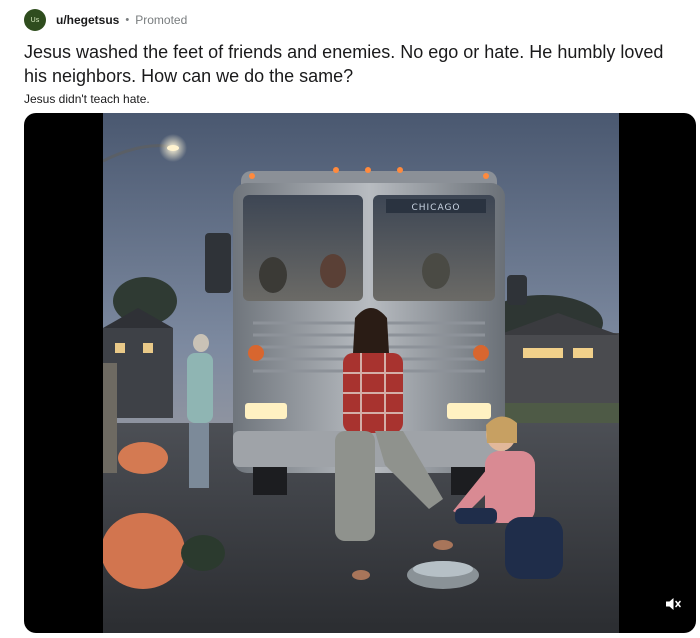 This screenshot has width=700, height=638. Describe the element at coordinates (87, 99) in the screenshot. I see `post-subtitle: Jesus didn't teach hate.` at that location.